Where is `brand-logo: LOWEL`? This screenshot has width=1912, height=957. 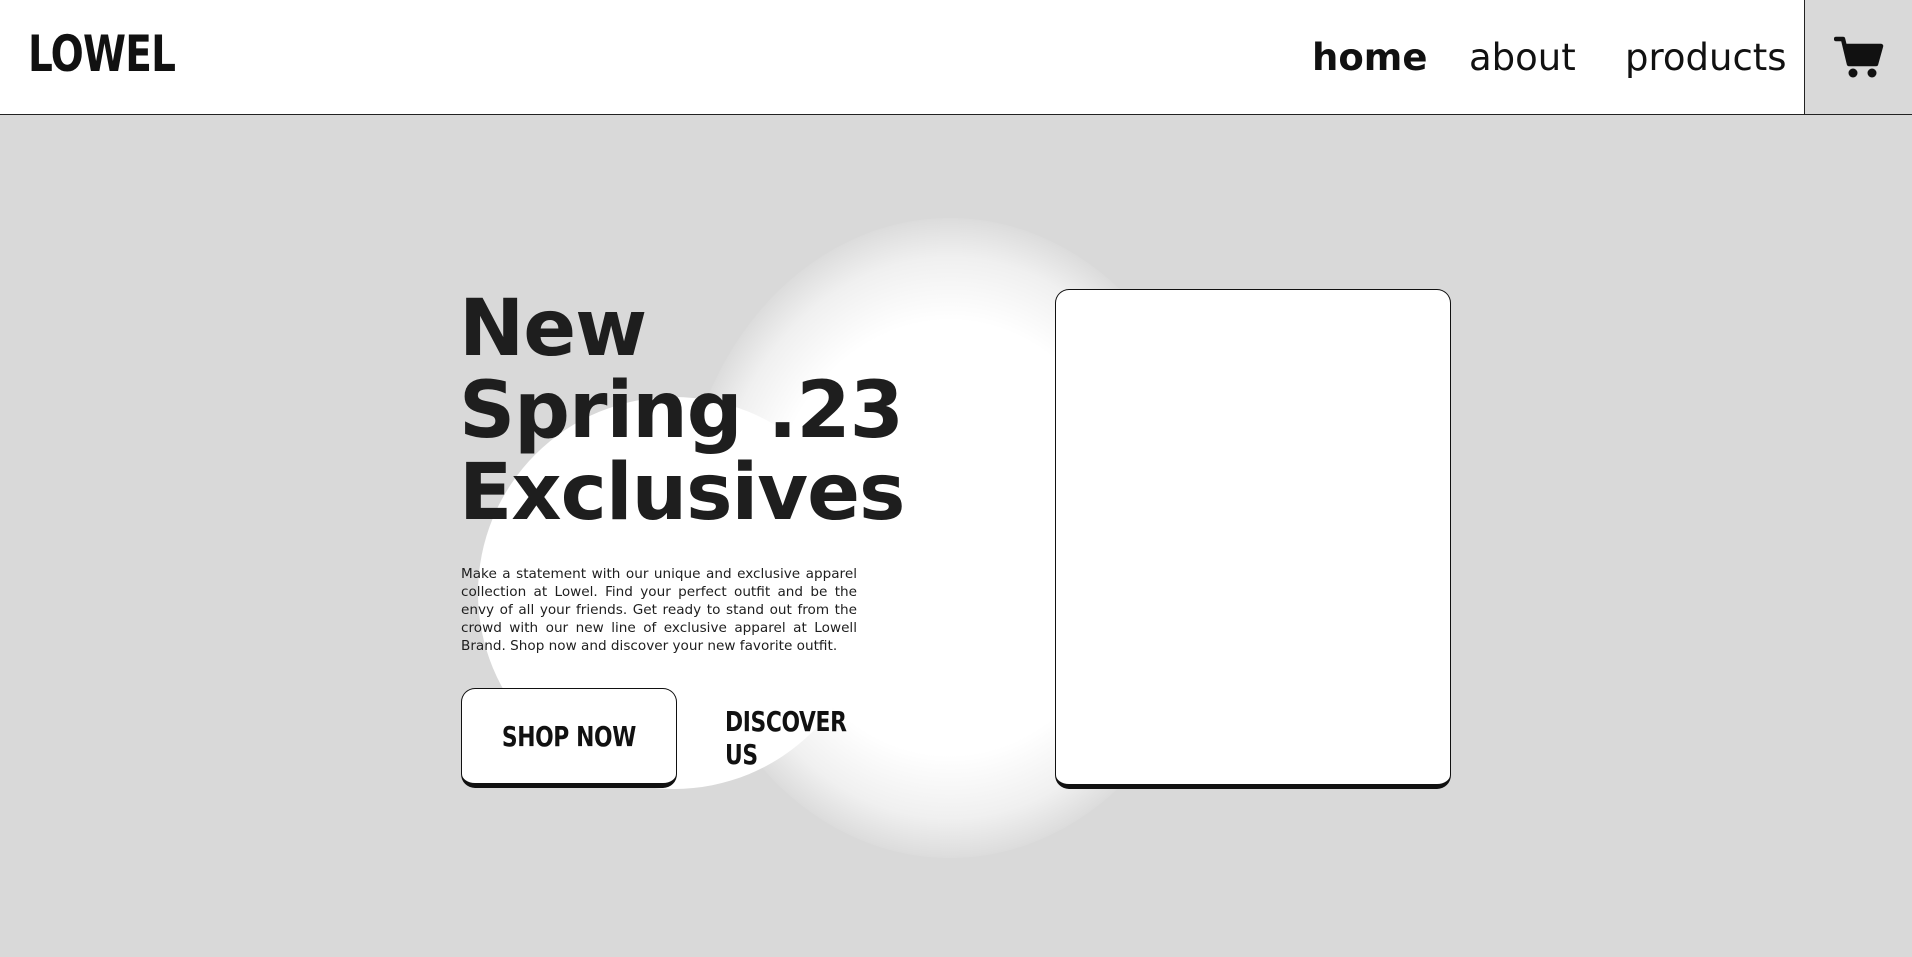 brand-logo: LOWEL is located at coordinates (102, 54).